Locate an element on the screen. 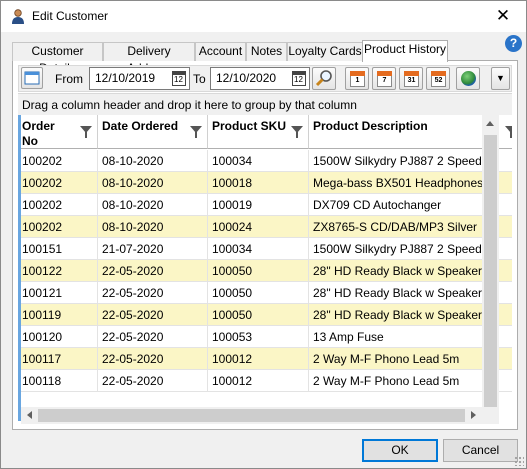 The height and width of the screenshot is (469, 527). tab-delivery-address: Delivery Address is located at coordinates (149, 58).